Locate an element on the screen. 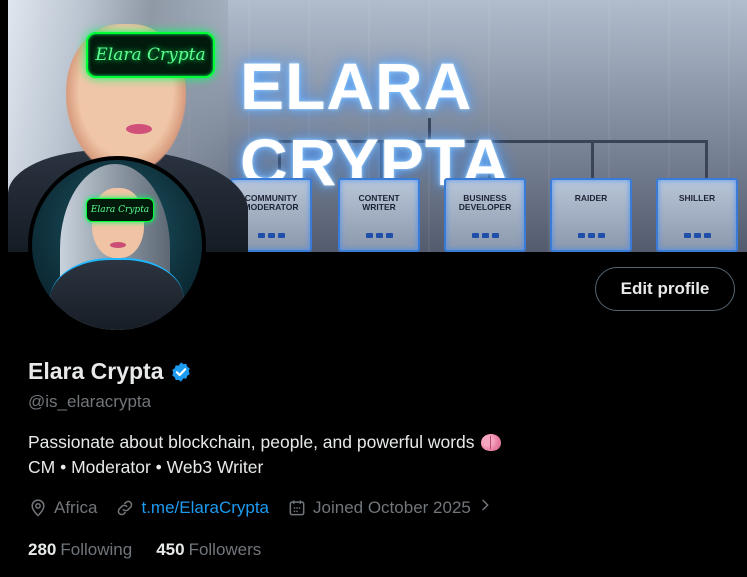  avatar-visor-text: Elara Crypta is located at coordinates (120, 210).